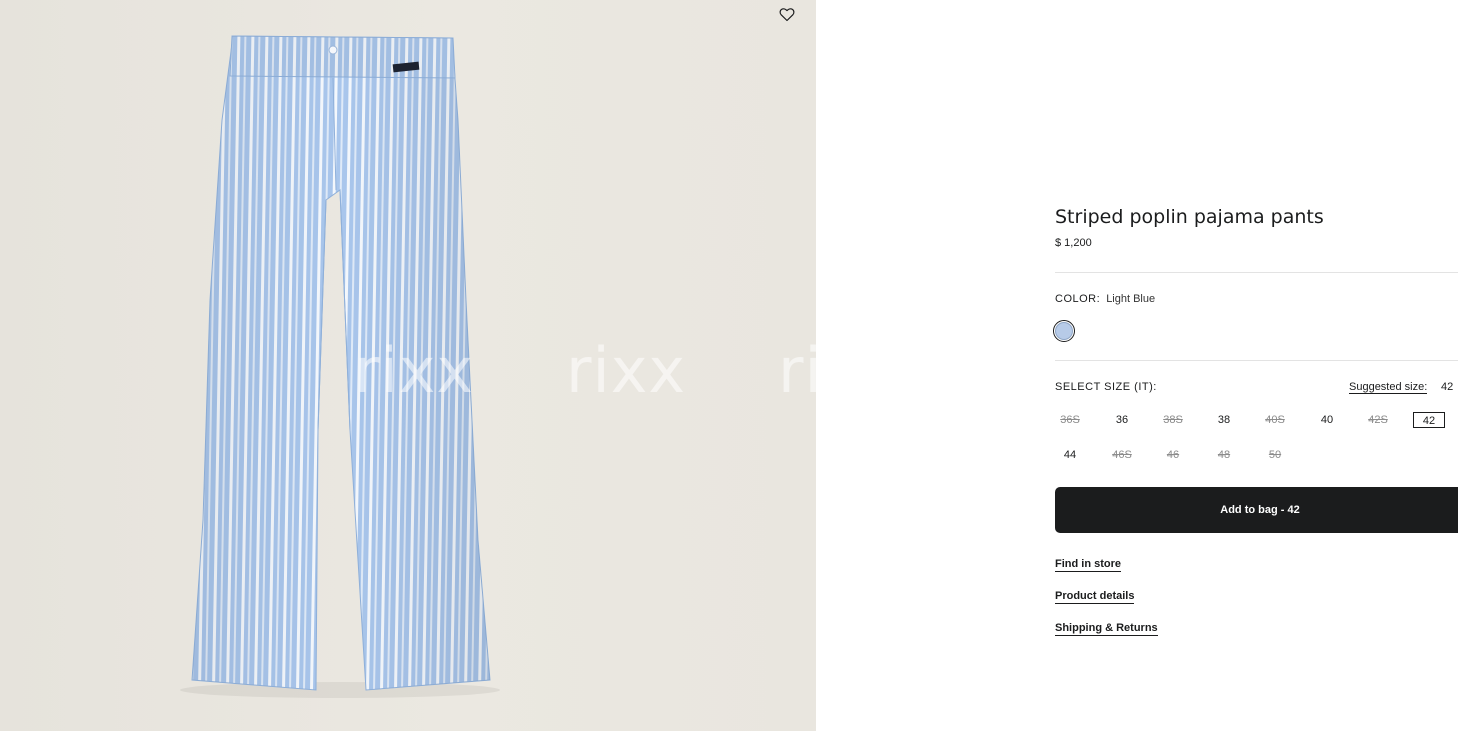 The width and height of the screenshot is (1458, 731). I want to click on wishlist-button, so click(787, 14).